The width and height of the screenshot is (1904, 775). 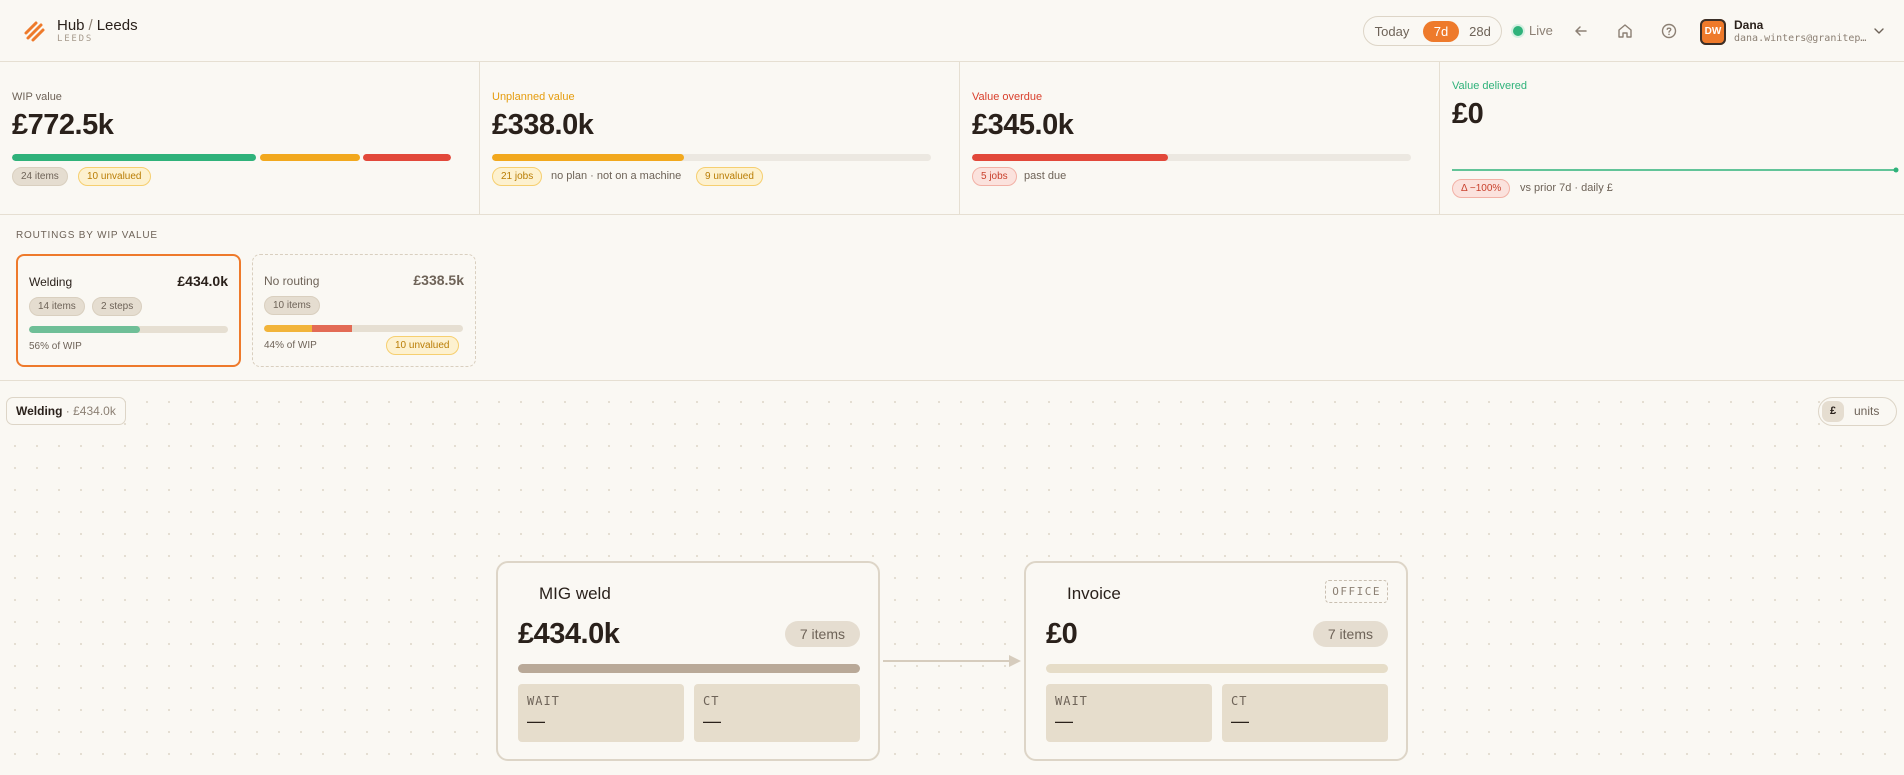 I want to click on chip-routing-name: Welding, so click(x=39, y=411).